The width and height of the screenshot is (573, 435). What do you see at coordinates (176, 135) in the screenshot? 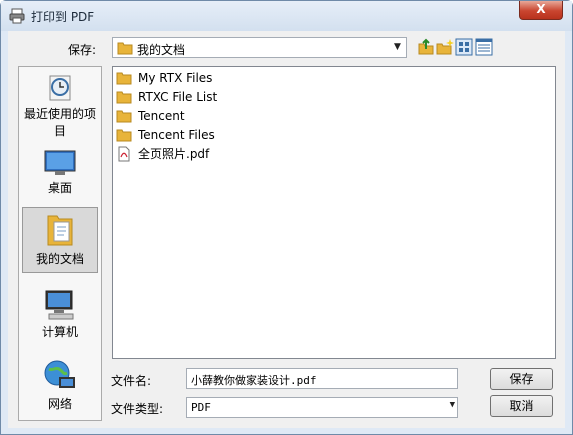
I see `file-name: Tencent Files` at bounding box center [176, 135].